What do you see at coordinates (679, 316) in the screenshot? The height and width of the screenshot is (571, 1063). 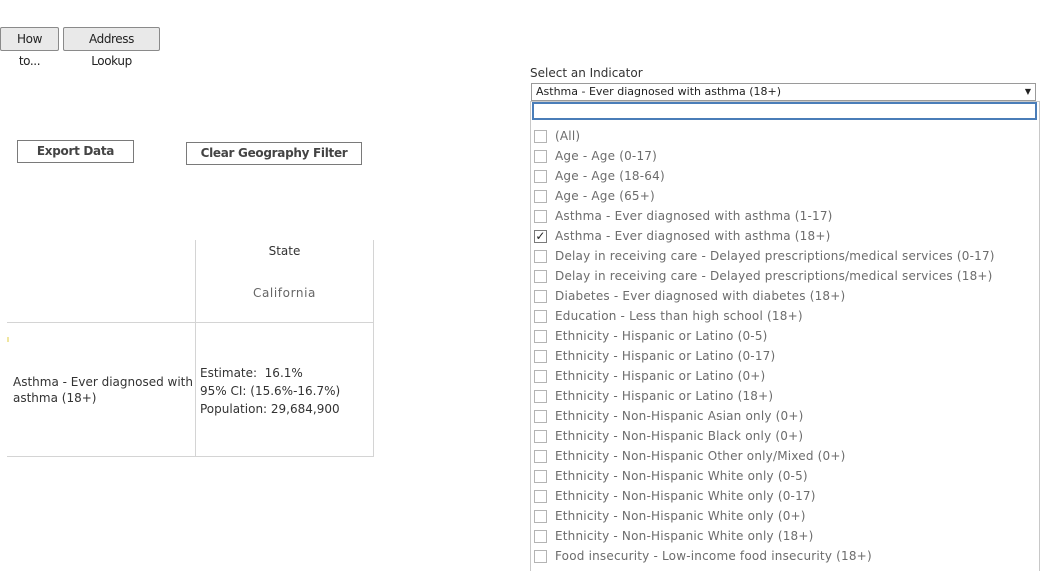 I see `indicator-option-label: Education - Less than high school (18+)` at bounding box center [679, 316].